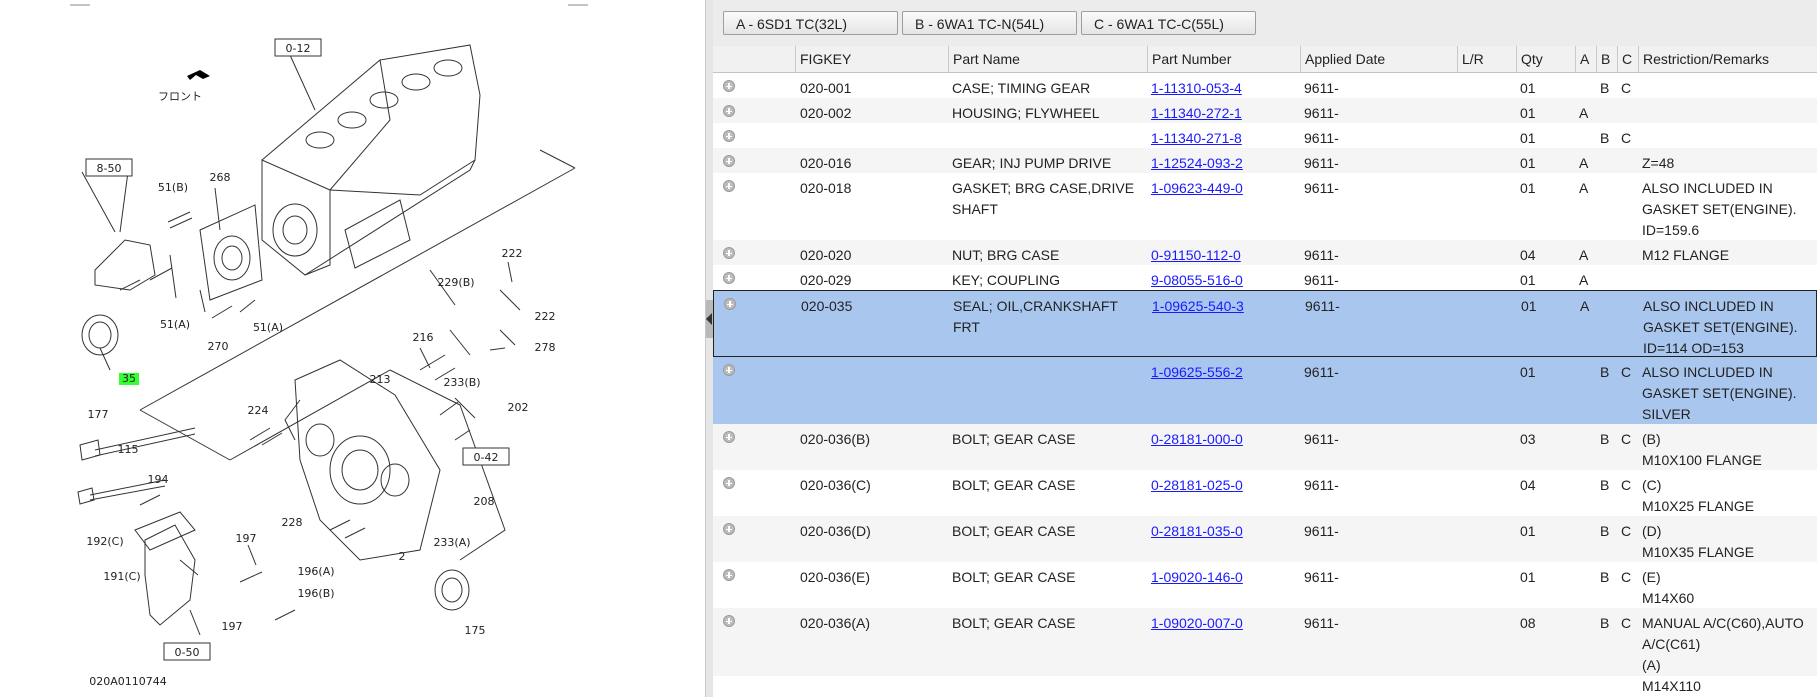 The height and width of the screenshot is (697, 1817). I want to click on diagram-callout-1: フロント, so click(180, 96).